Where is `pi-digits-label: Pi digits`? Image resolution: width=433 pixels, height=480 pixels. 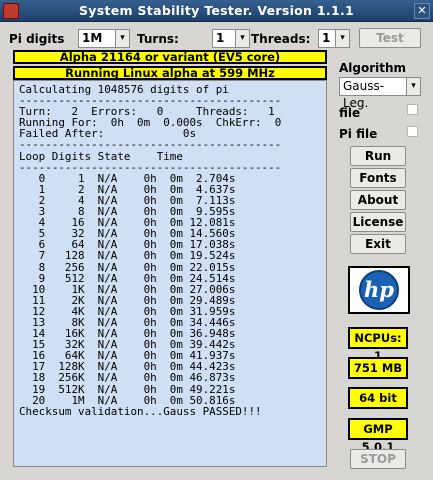 pi-digits-label: Pi digits is located at coordinates (37, 39).